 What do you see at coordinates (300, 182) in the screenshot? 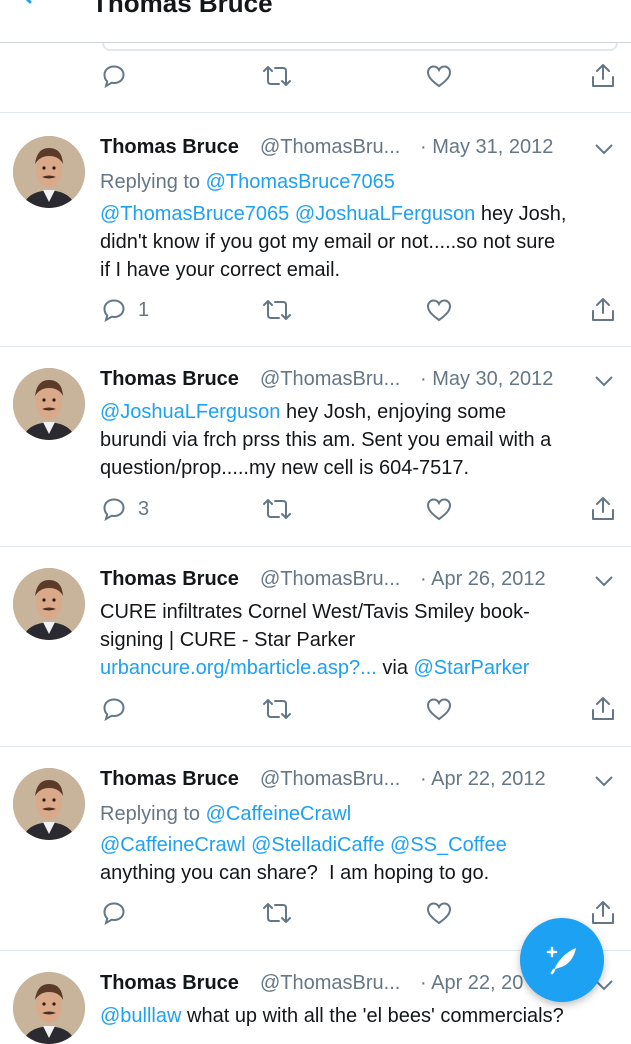
I see `reply-target-link: @ThomasBruce7065` at bounding box center [300, 182].